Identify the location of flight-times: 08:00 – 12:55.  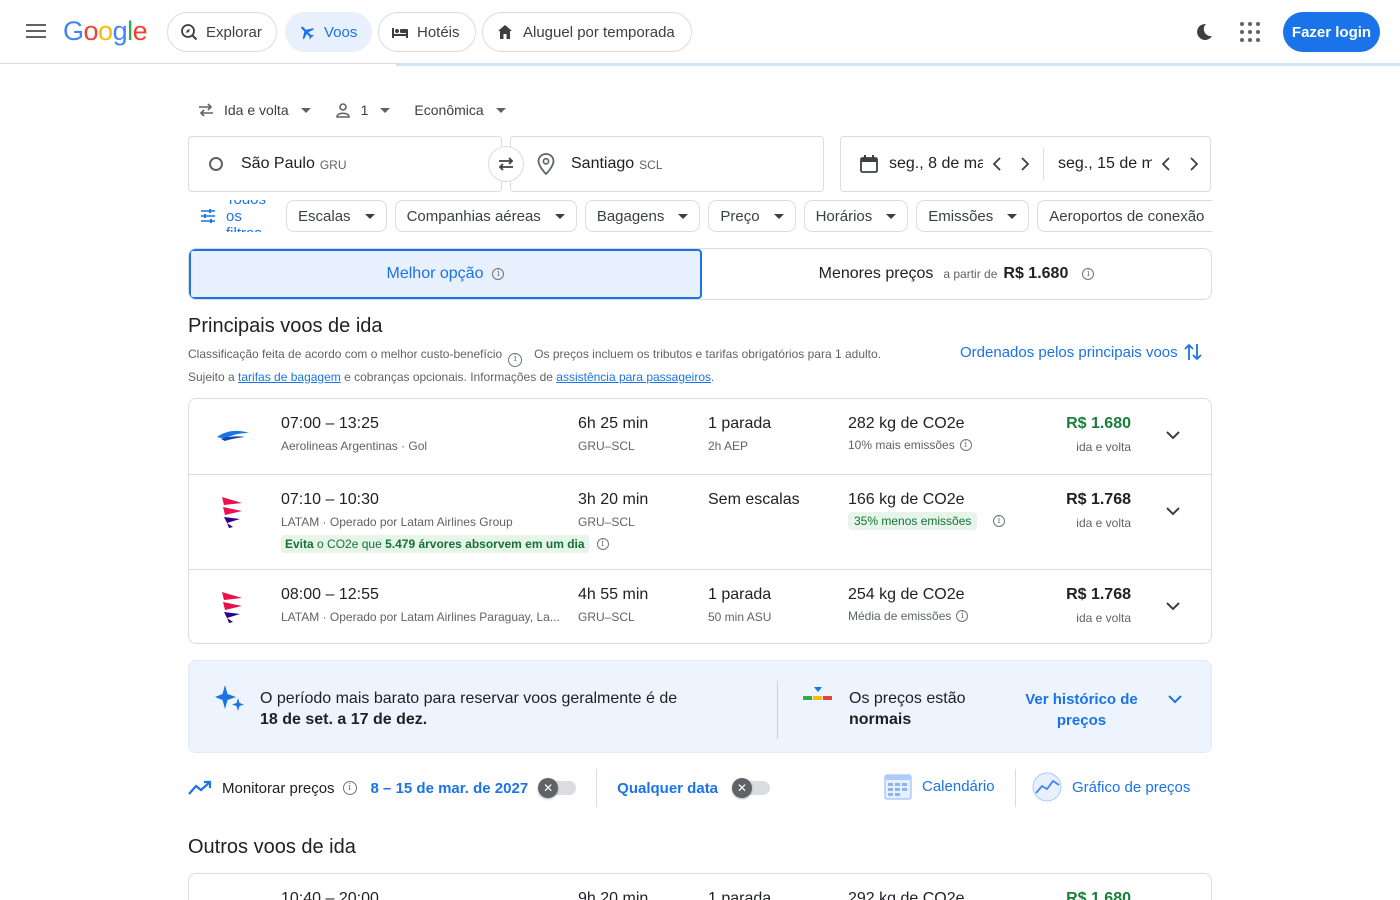
(330, 594).